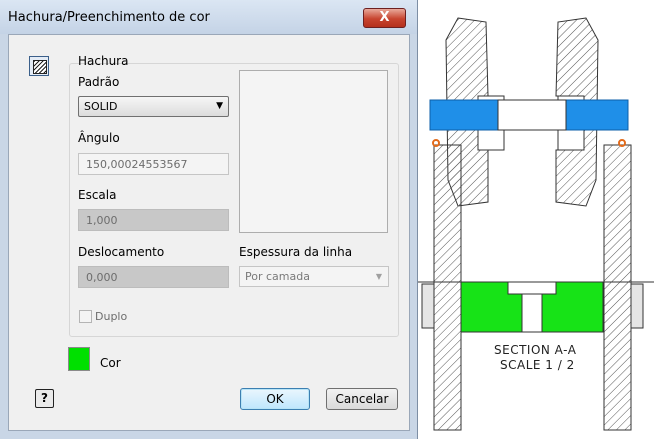  What do you see at coordinates (622, 143) in the screenshot?
I see `right-pin-icon` at bounding box center [622, 143].